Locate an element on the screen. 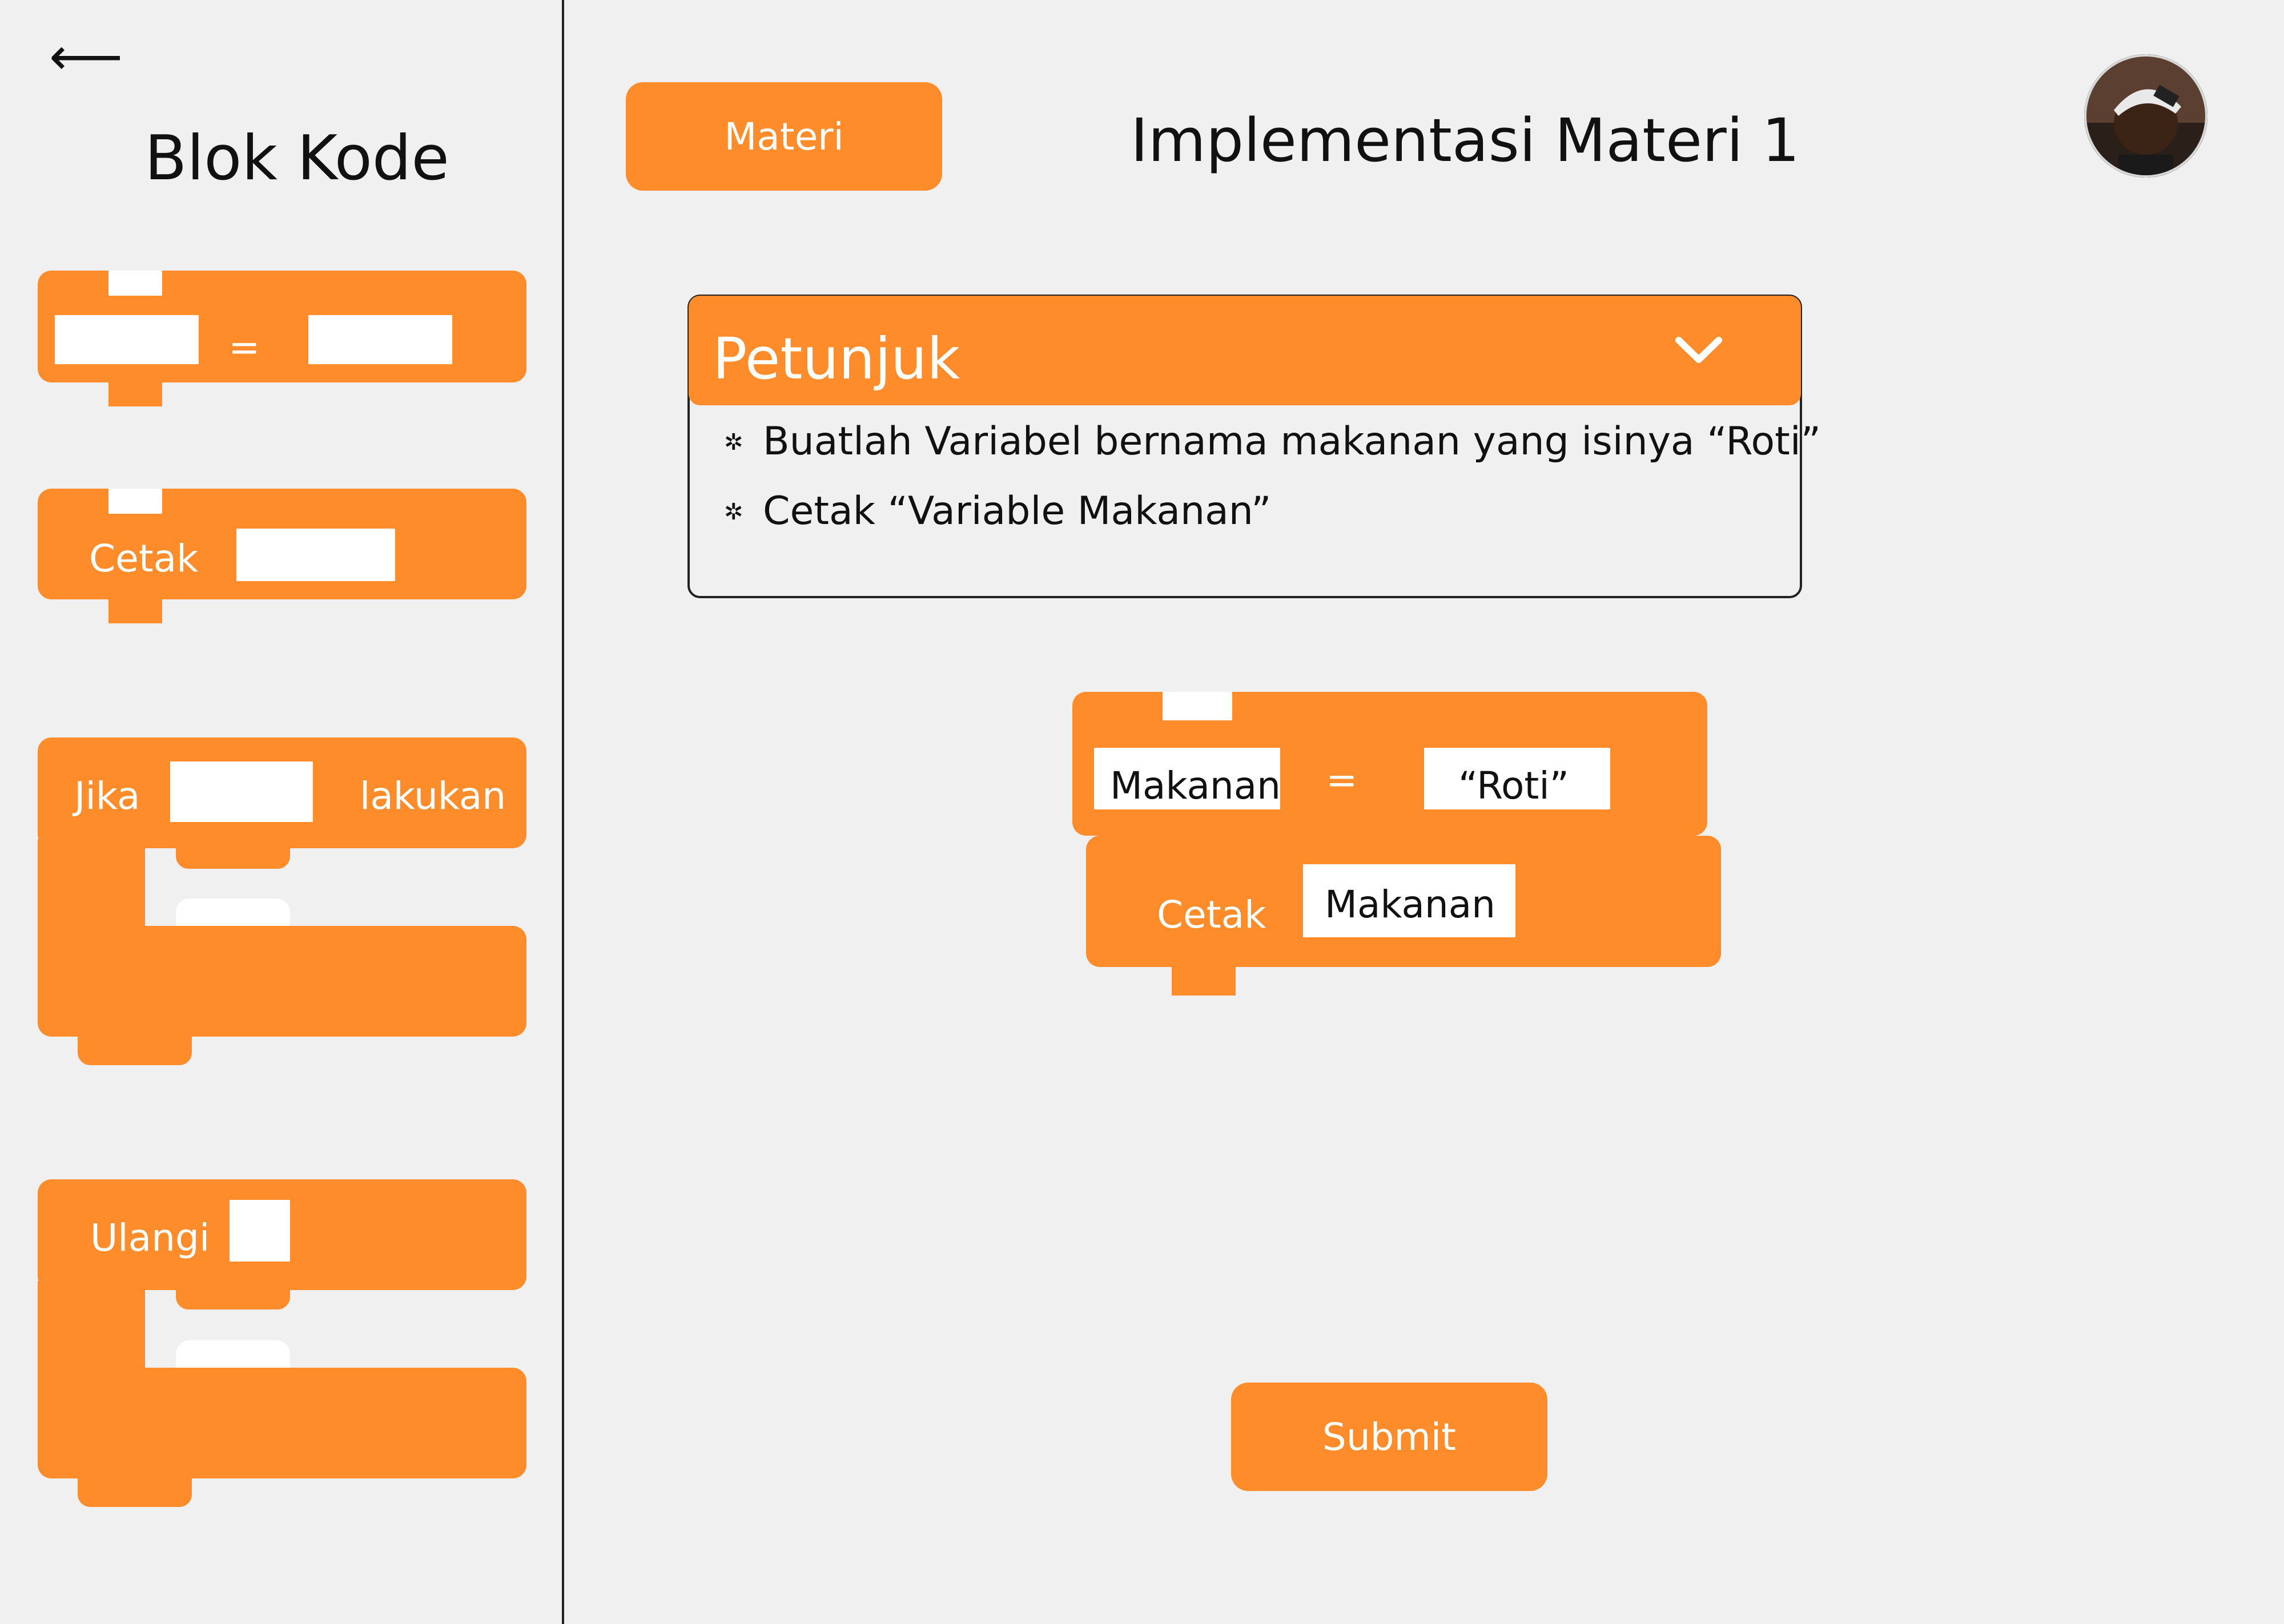 The height and width of the screenshot is (1624, 2284). loop-block-footer is located at coordinates (282, 1423).